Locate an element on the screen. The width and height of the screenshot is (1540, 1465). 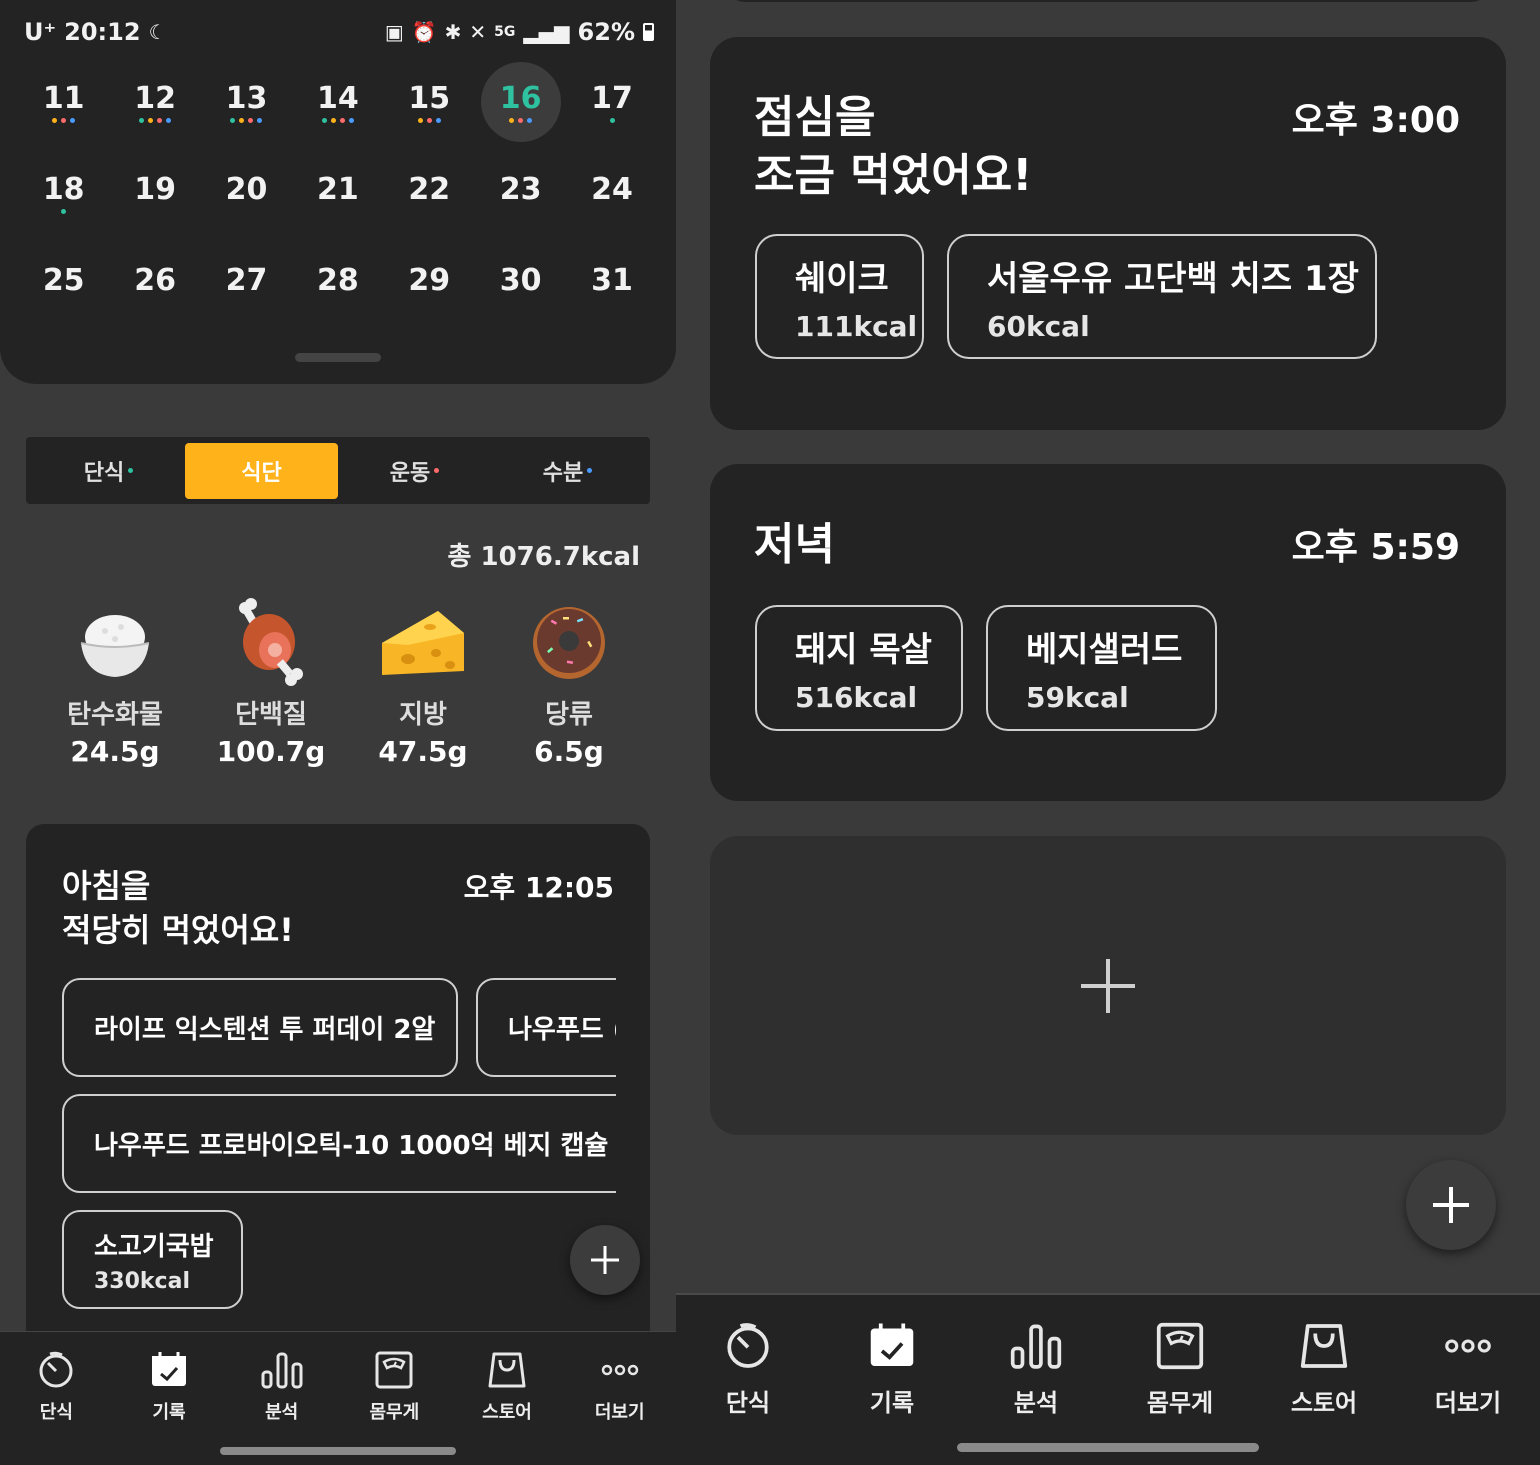
battery-icon is located at coordinates (648, 32).